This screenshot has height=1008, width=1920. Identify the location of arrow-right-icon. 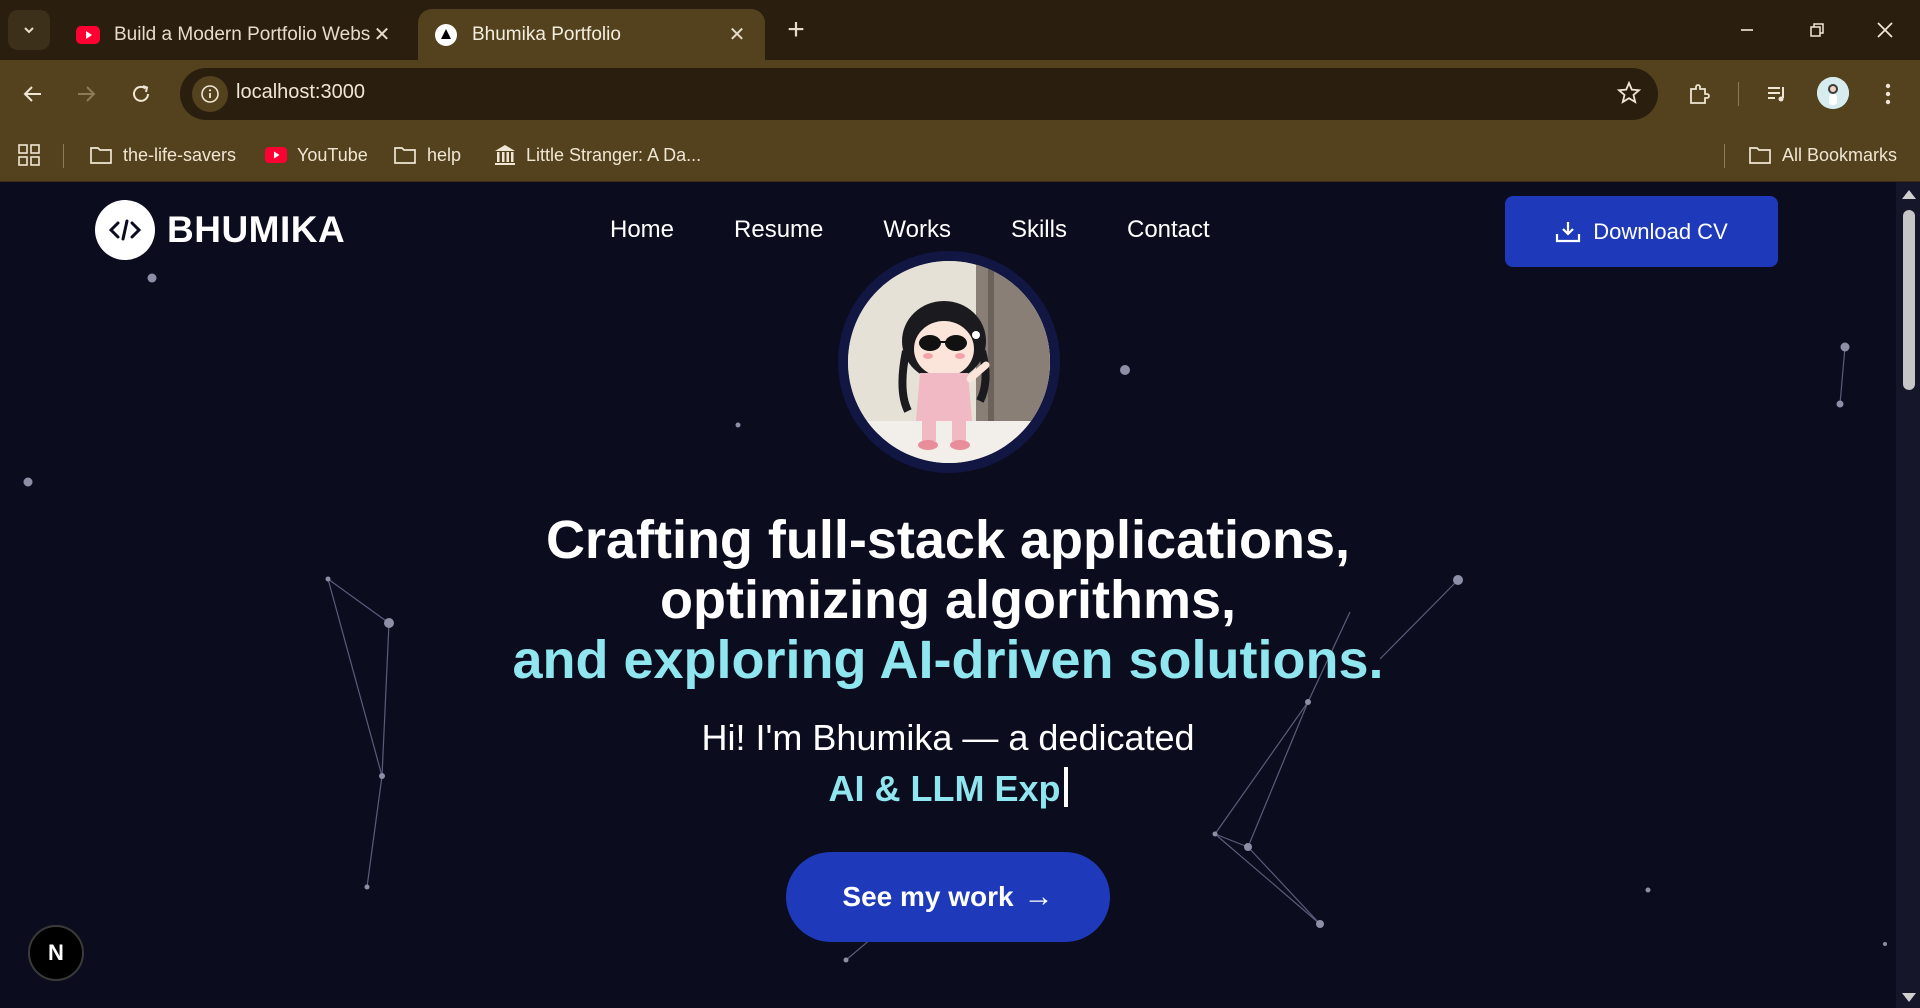
(87, 94).